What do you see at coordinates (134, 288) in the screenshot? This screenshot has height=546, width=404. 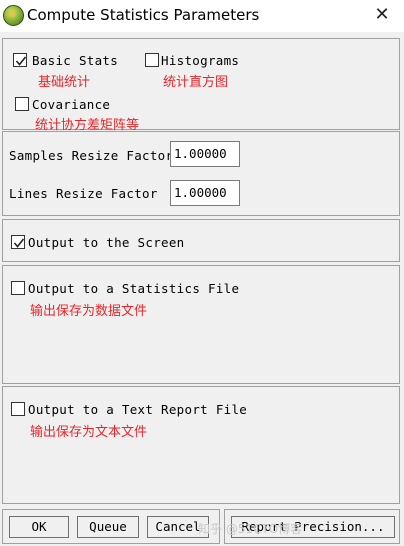 I see `output-stats-file-label: Output to a Statistics File` at bounding box center [134, 288].